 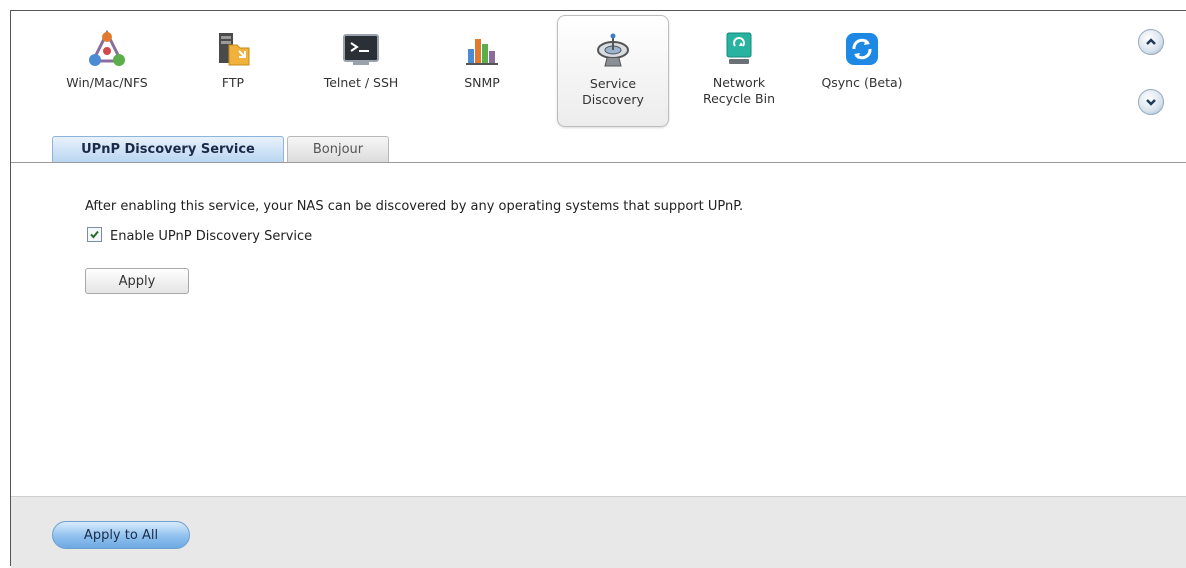 What do you see at coordinates (613, 50) in the screenshot?
I see `satellite-dish-icon` at bounding box center [613, 50].